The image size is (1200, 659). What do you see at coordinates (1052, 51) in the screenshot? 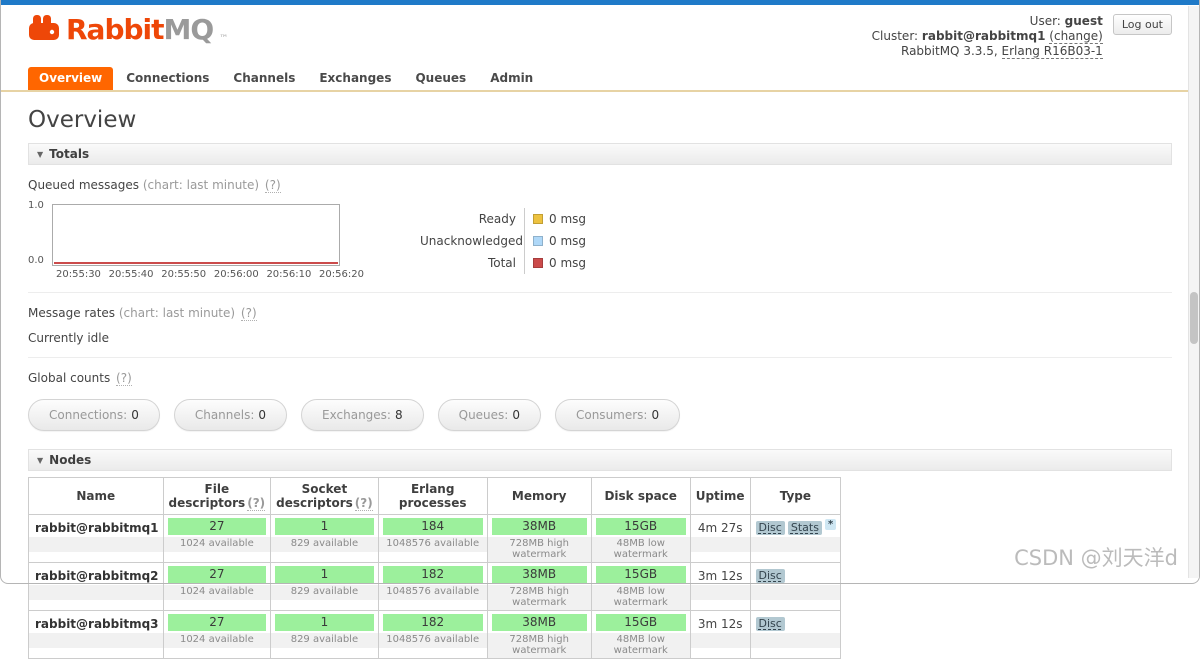
I see `erlang-version-link: Erlang R16B03-1` at bounding box center [1052, 51].